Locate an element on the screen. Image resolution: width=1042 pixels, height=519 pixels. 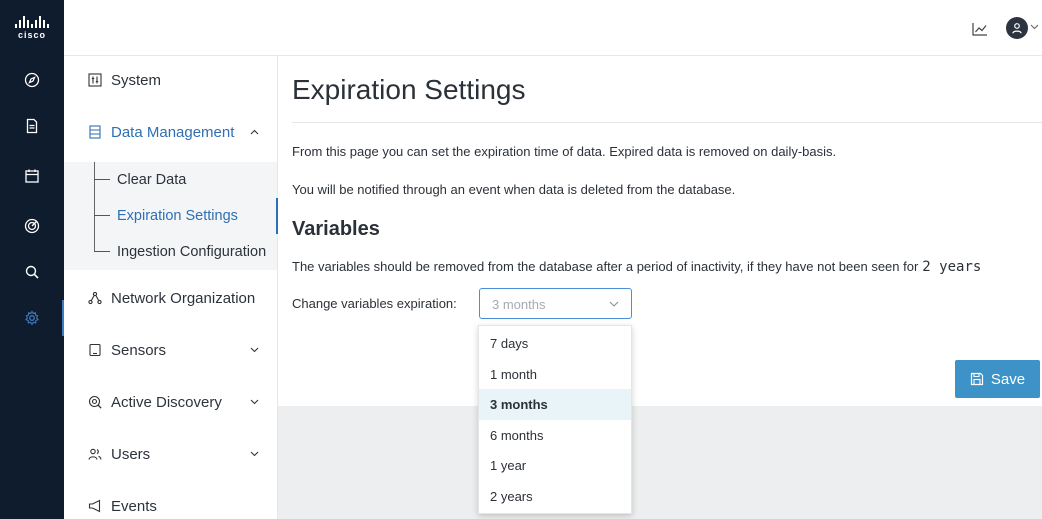
sidebar-item-label: Sensors is located at coordinates (139, 350).